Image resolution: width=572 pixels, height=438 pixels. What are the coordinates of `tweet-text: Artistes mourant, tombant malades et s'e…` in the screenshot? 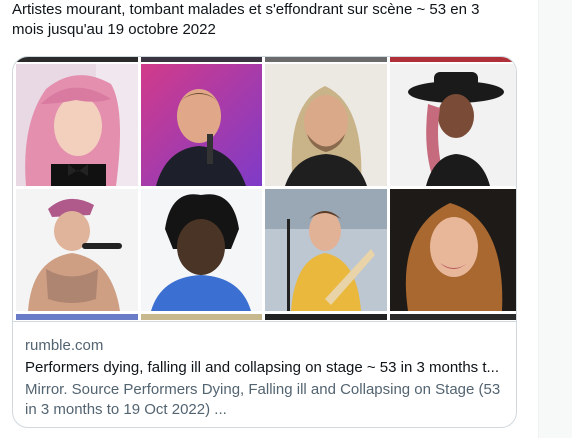 It's located at (246, 19).